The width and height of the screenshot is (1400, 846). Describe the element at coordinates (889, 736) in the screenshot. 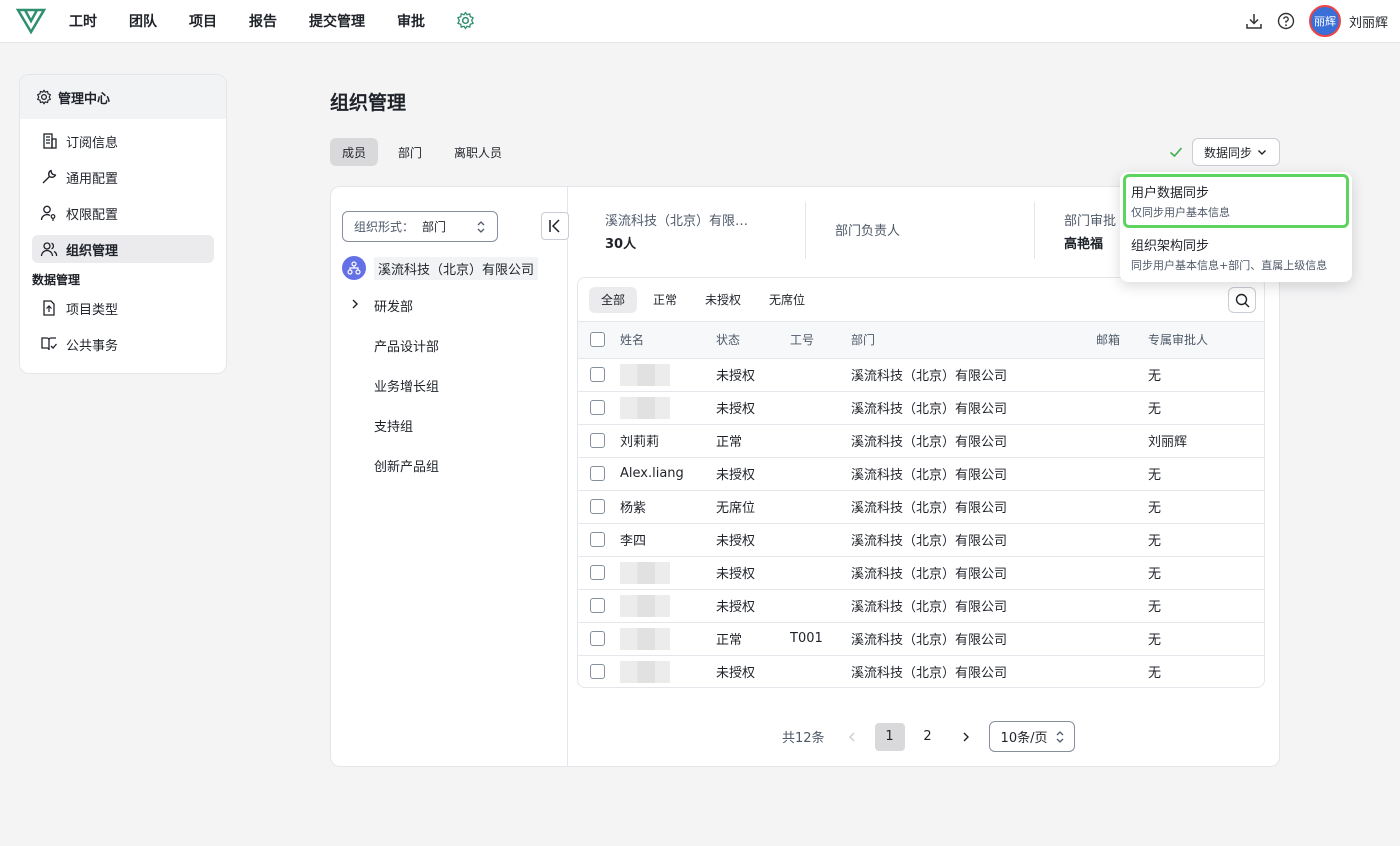

I see `page-1-button: 1` at that location.